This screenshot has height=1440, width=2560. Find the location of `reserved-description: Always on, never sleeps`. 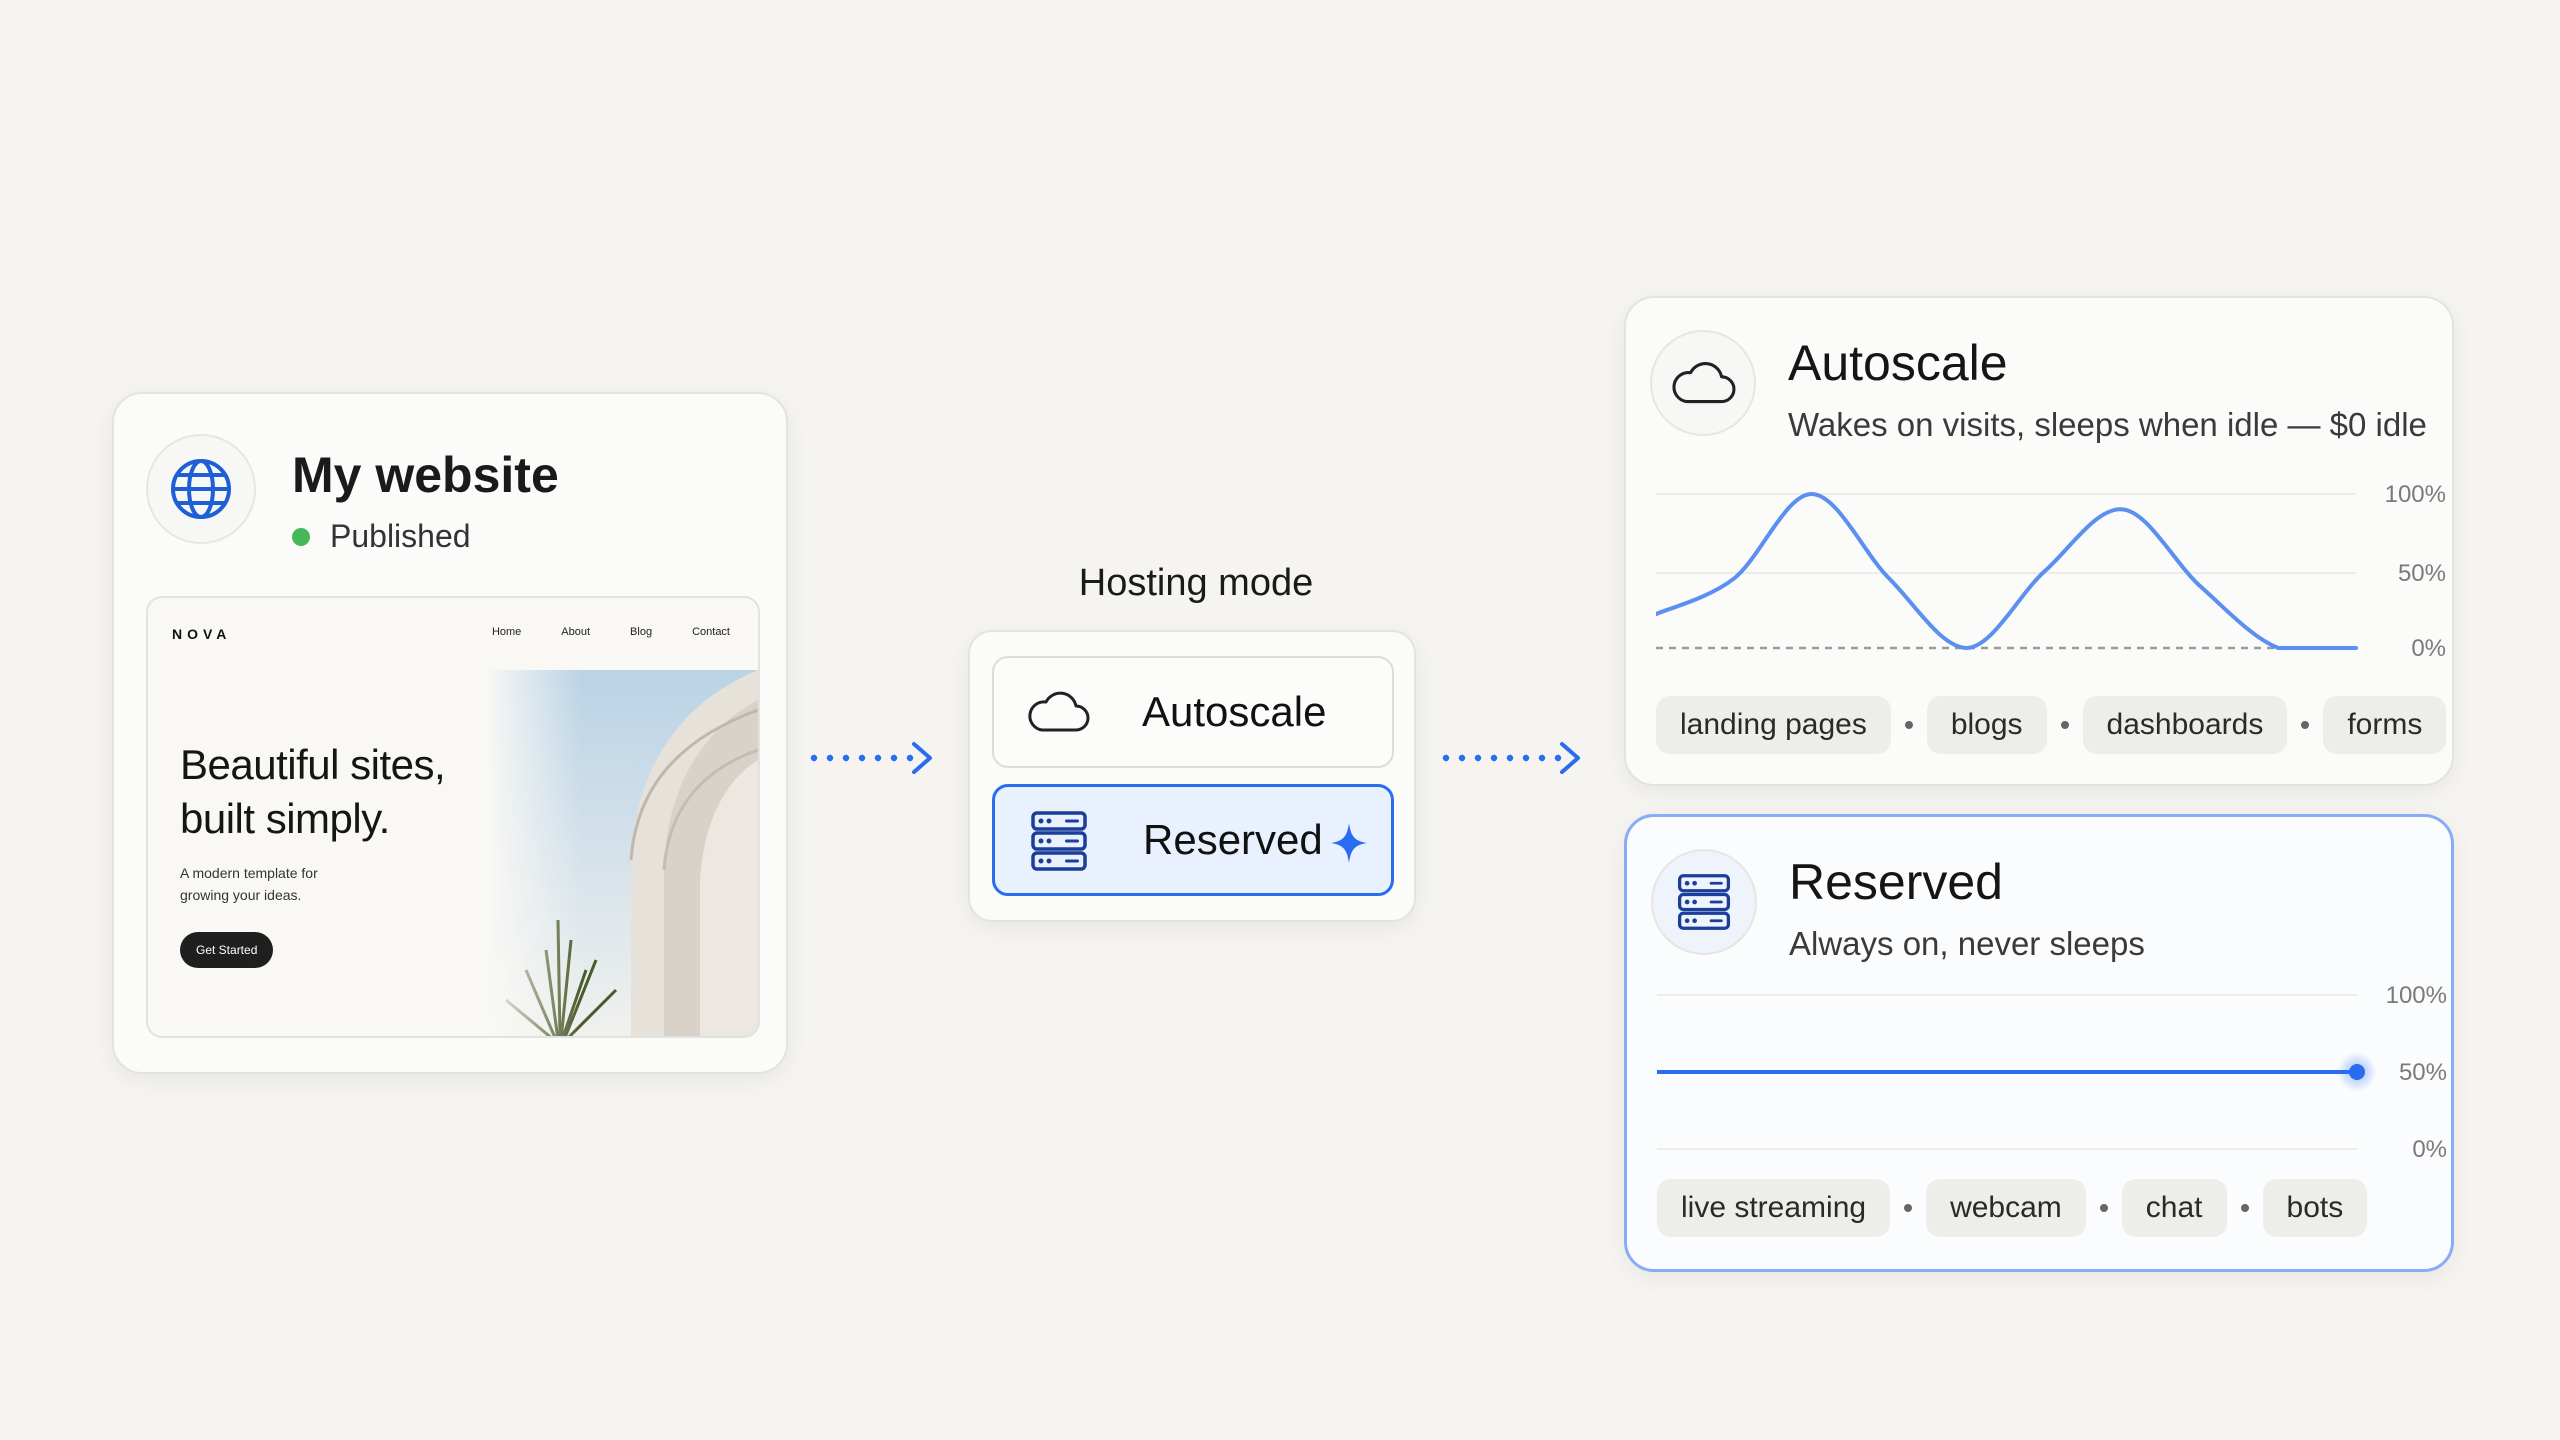

reserved-description: Always on, never sleeps is located at coordinates (1967, 943).